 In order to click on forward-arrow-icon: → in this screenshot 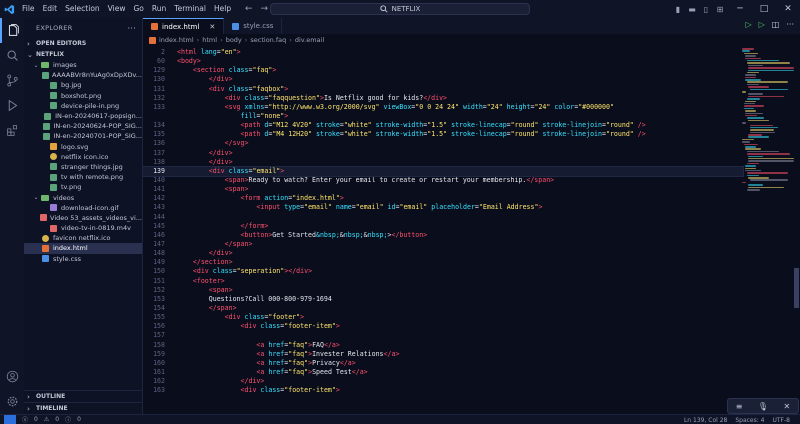, I will do `click(265, 9)`.